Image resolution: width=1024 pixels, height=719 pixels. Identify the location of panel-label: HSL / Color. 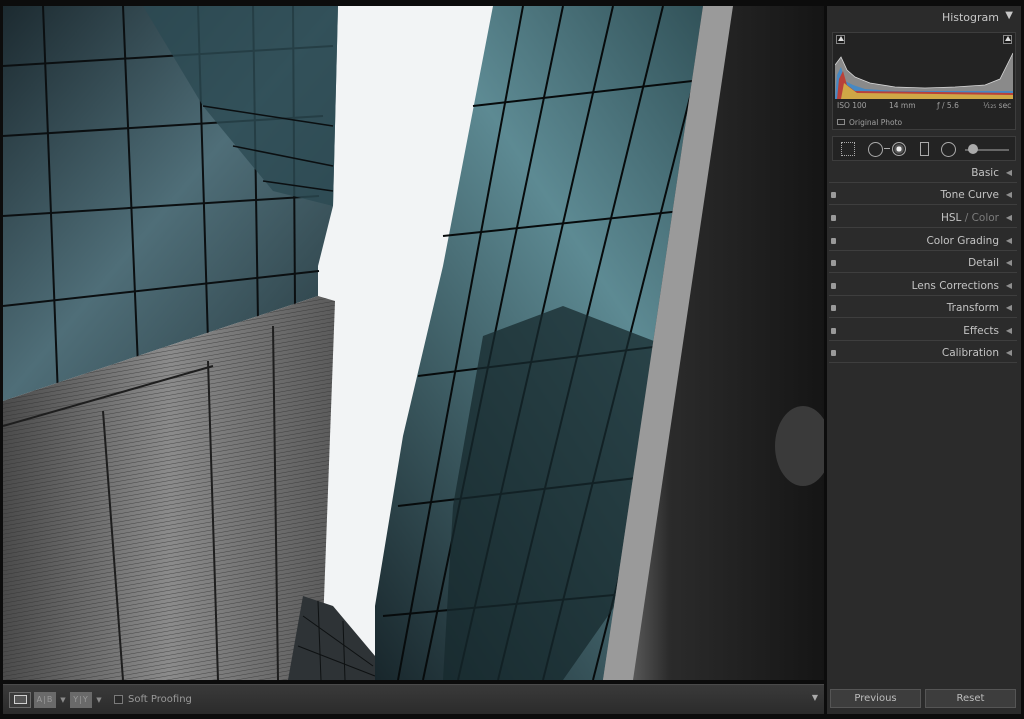
(970, 218).